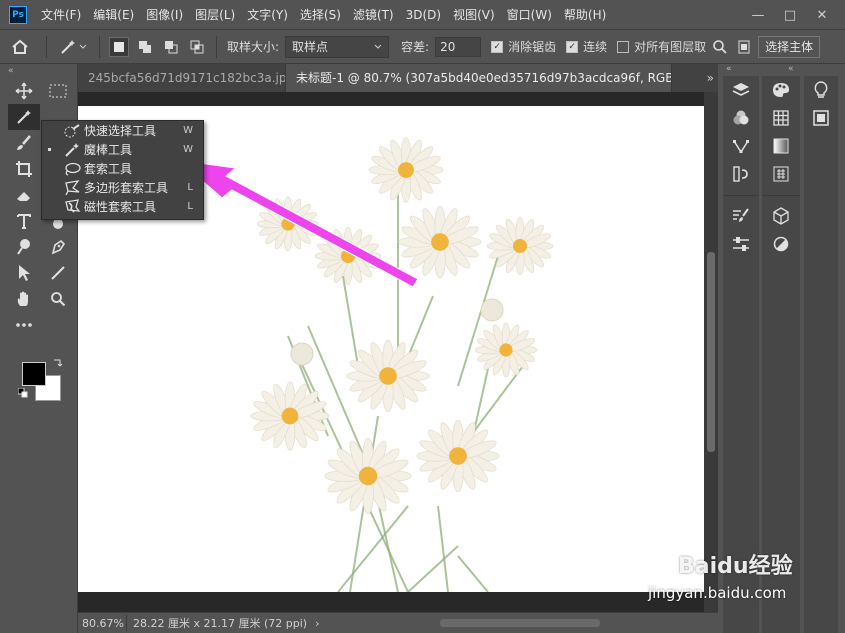 Image resolution: width=845 pixels, height=633 pixels. I want to click on intersect-selection-button, so click(197, 47).